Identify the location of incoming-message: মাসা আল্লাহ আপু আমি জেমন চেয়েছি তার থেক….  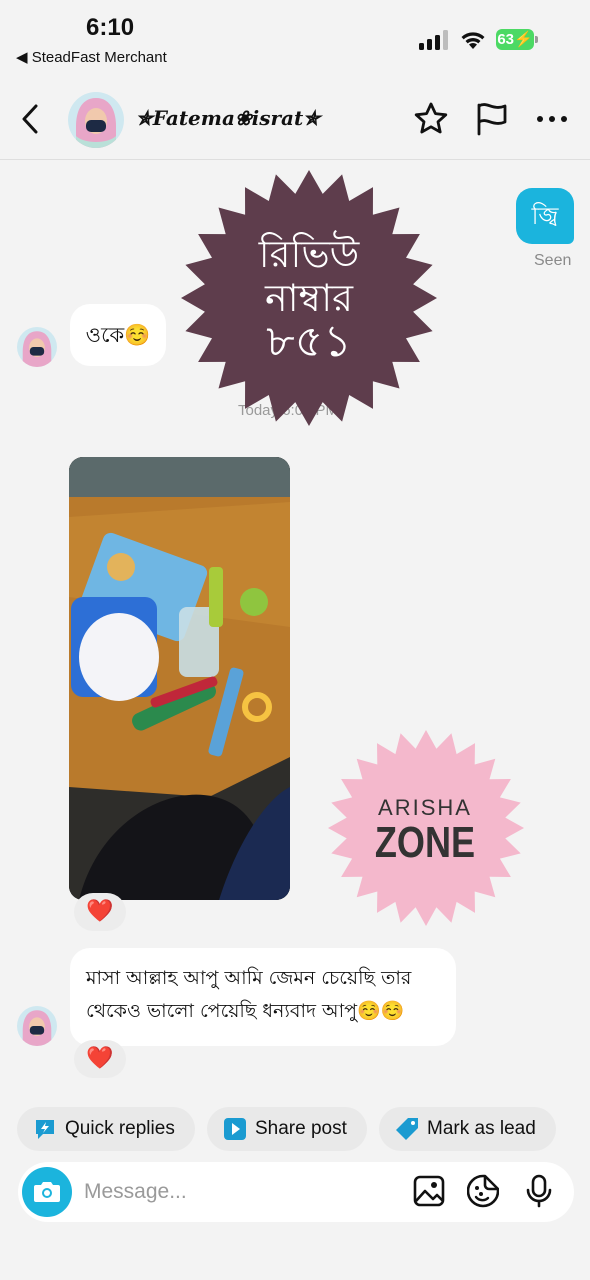
(263, 997).